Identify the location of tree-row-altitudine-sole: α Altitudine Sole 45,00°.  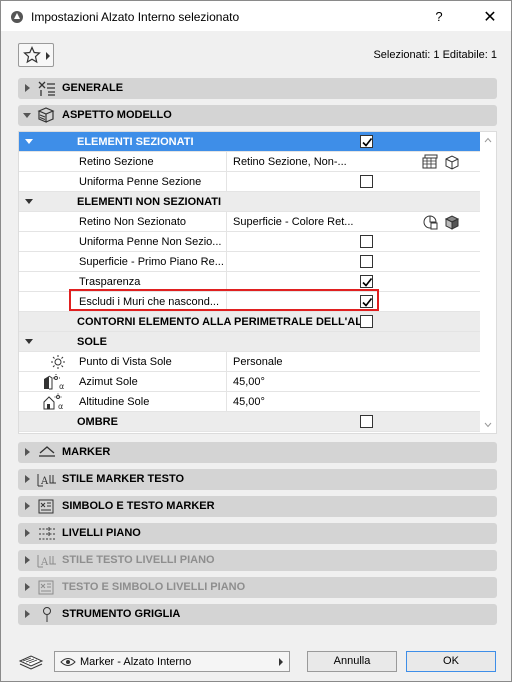
(250, 402).